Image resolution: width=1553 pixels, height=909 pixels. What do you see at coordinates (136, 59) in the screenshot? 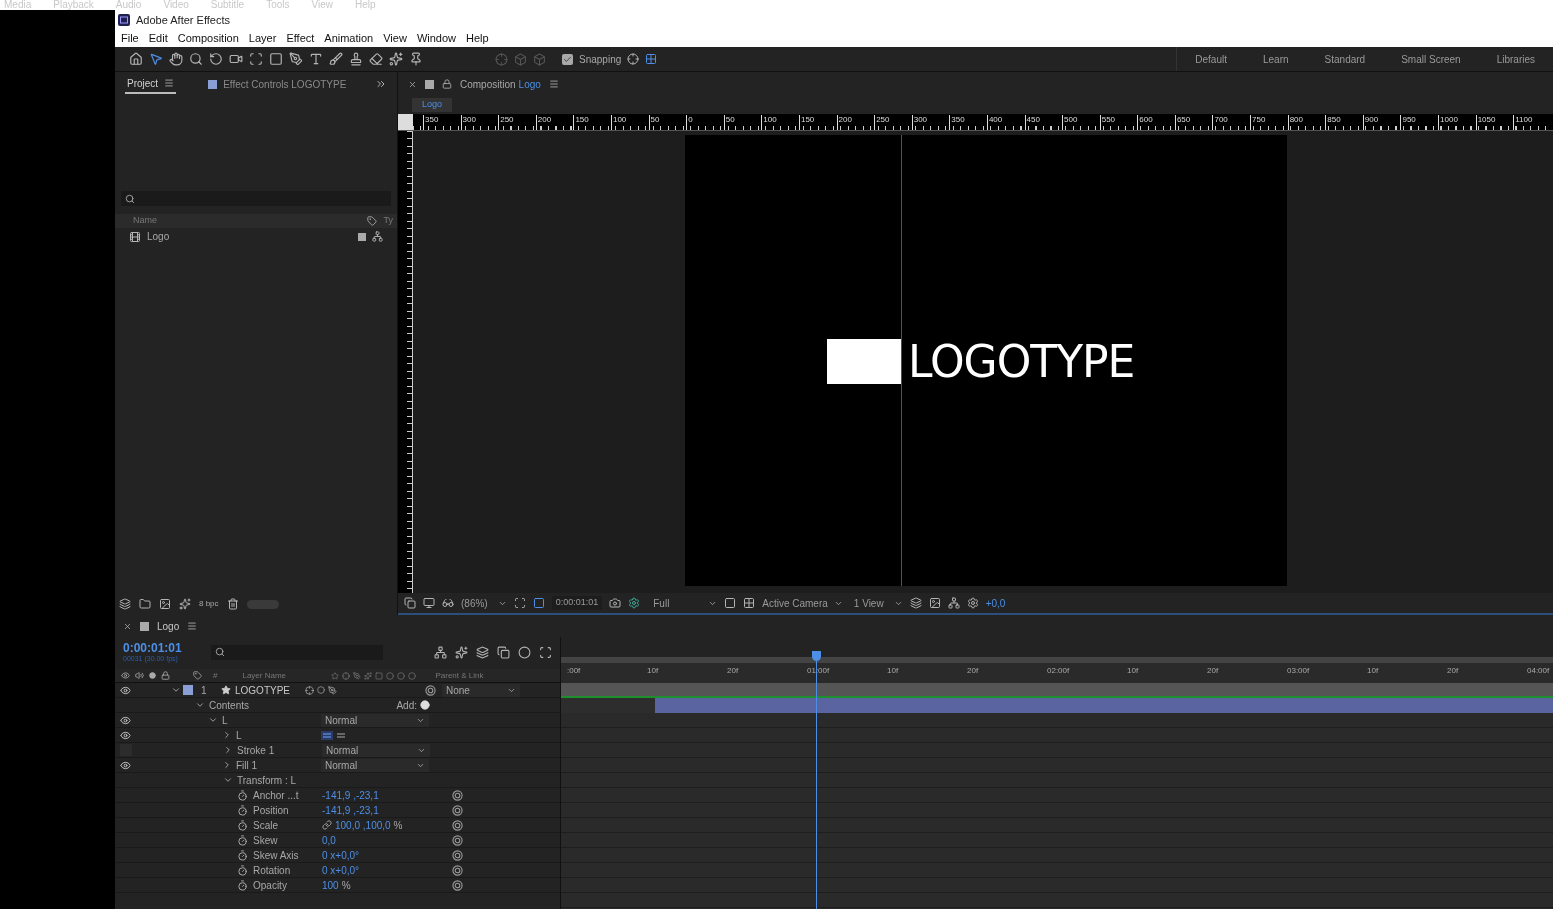
I see `home-icon` at bounding box center [136, 59].